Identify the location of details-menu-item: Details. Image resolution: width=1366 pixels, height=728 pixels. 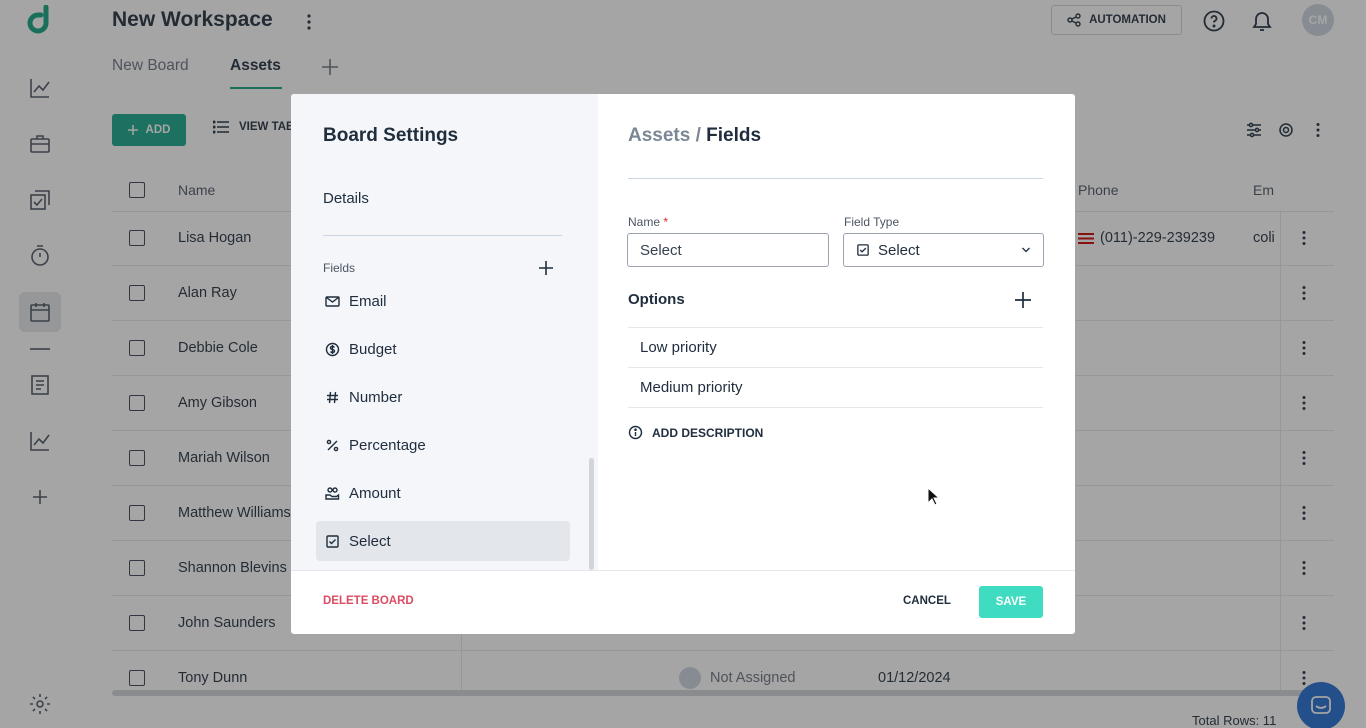
(346, 198).